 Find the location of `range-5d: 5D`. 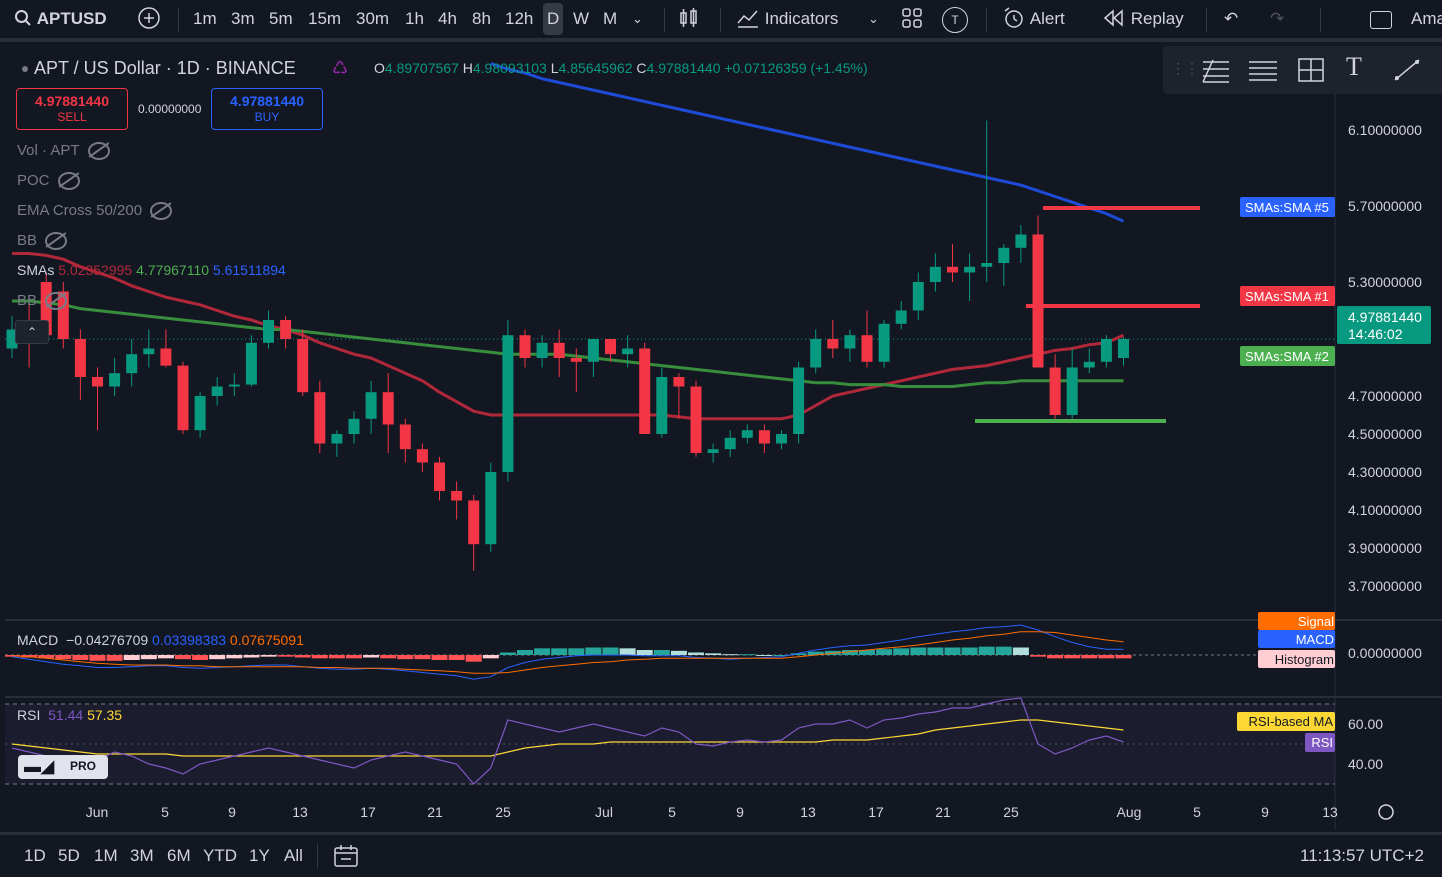

range-5d: 5D is located at coordinates (69, 856).